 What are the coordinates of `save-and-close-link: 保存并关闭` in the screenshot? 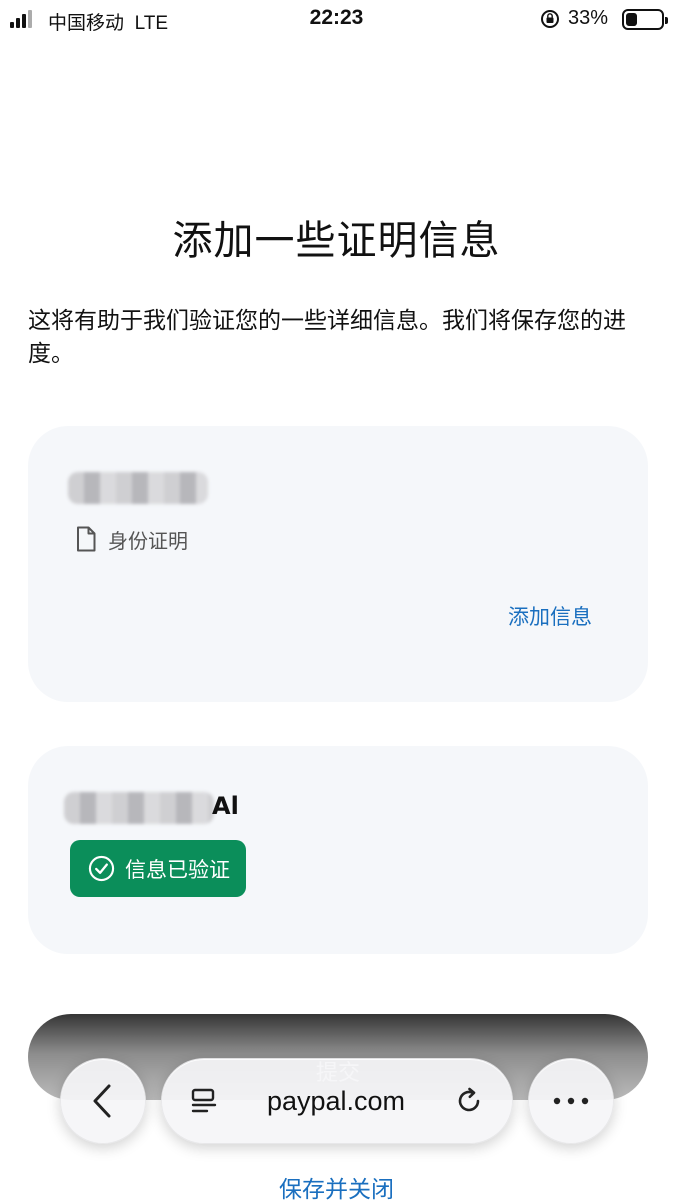 It's located at (336, 1185).